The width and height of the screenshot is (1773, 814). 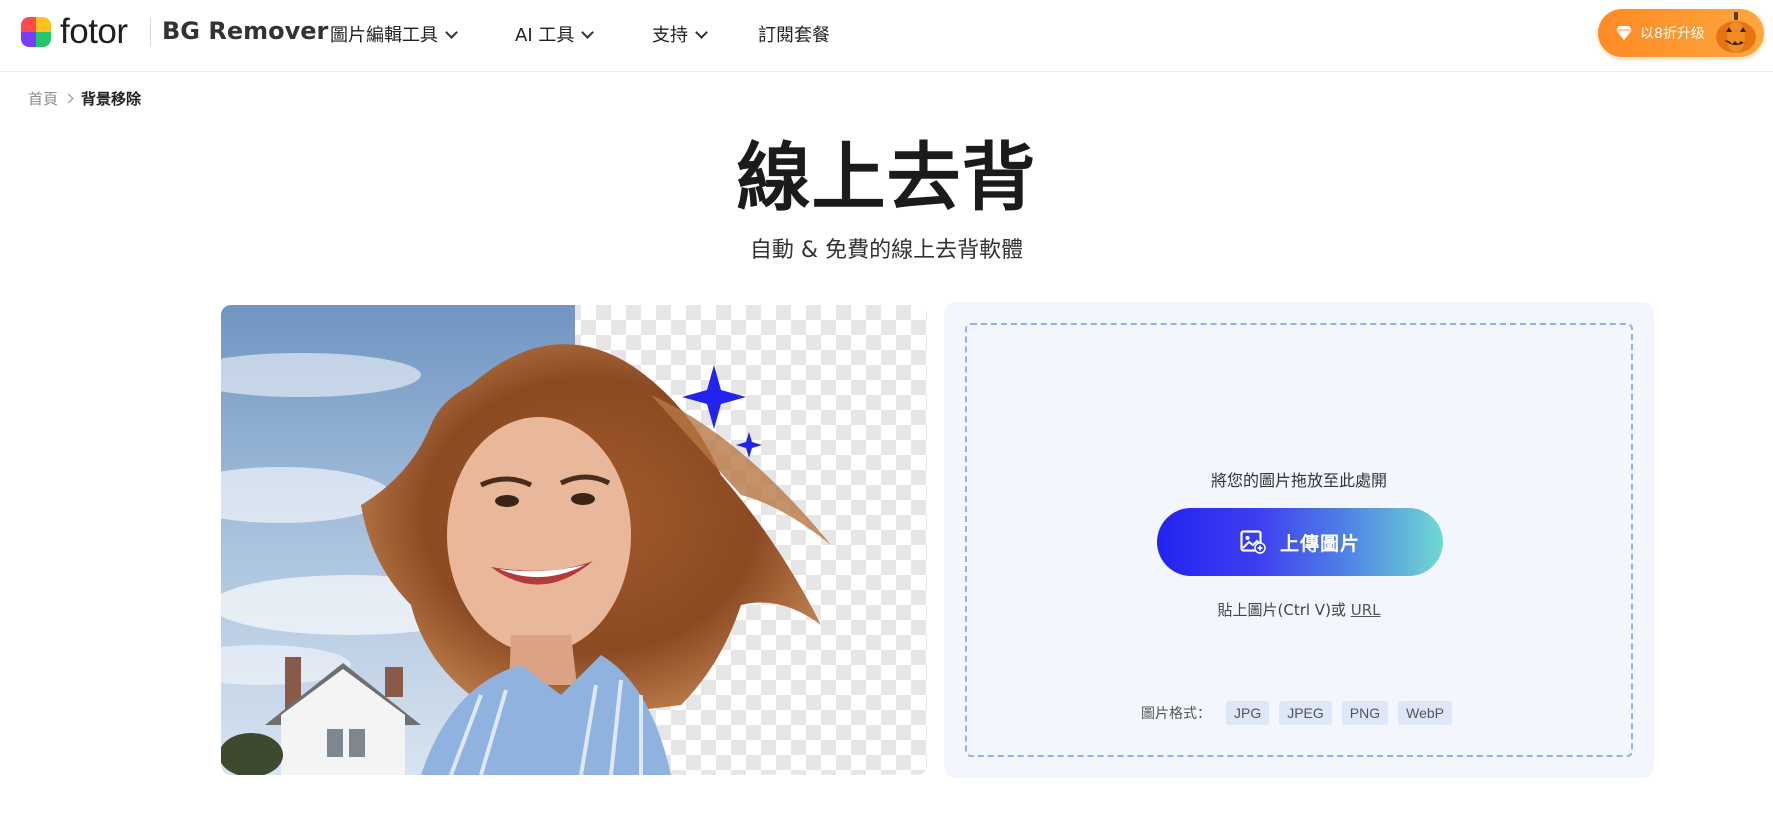 What do you see at coordinates (68, 98) in the screenshot?
I see `chevron-right-icon` at bounding box center [68, 98].